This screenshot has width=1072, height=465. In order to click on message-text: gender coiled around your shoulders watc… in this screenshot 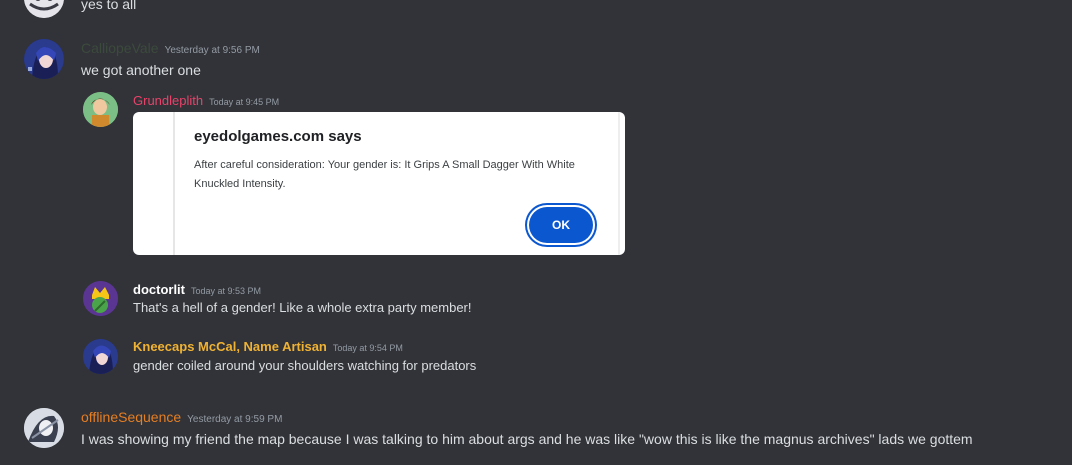, I will do `click(305, 365)`.